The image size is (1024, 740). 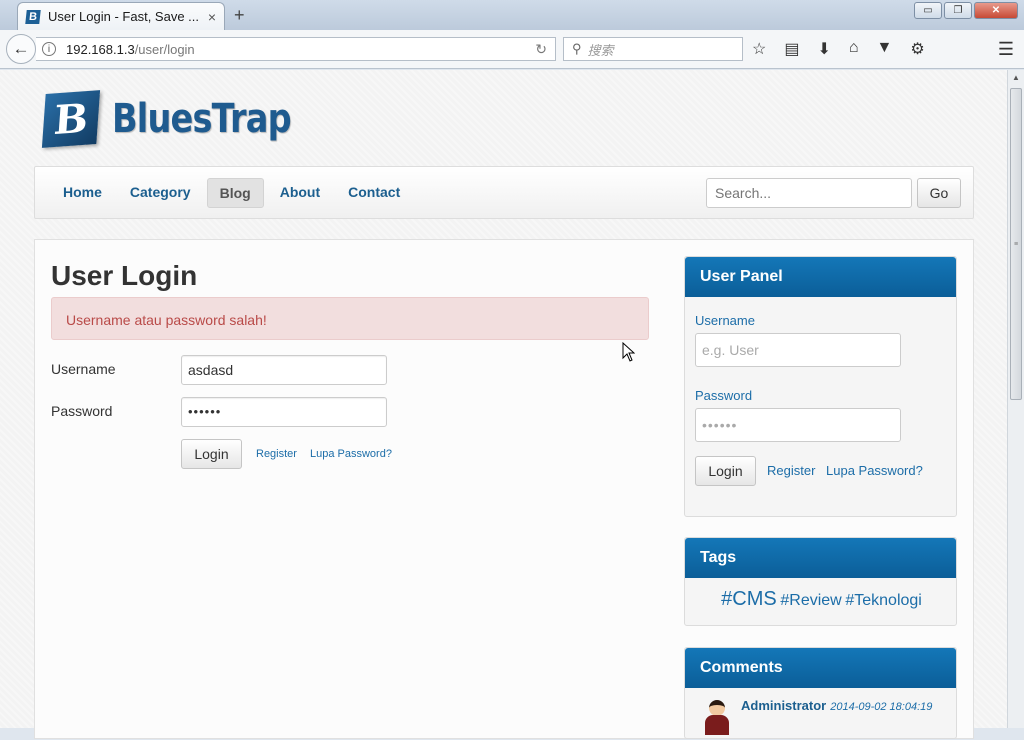 What do you see at coordinates (284, 412) in the screenshot?
I see `password-field: ••••••` at bounding box center [284, 412].